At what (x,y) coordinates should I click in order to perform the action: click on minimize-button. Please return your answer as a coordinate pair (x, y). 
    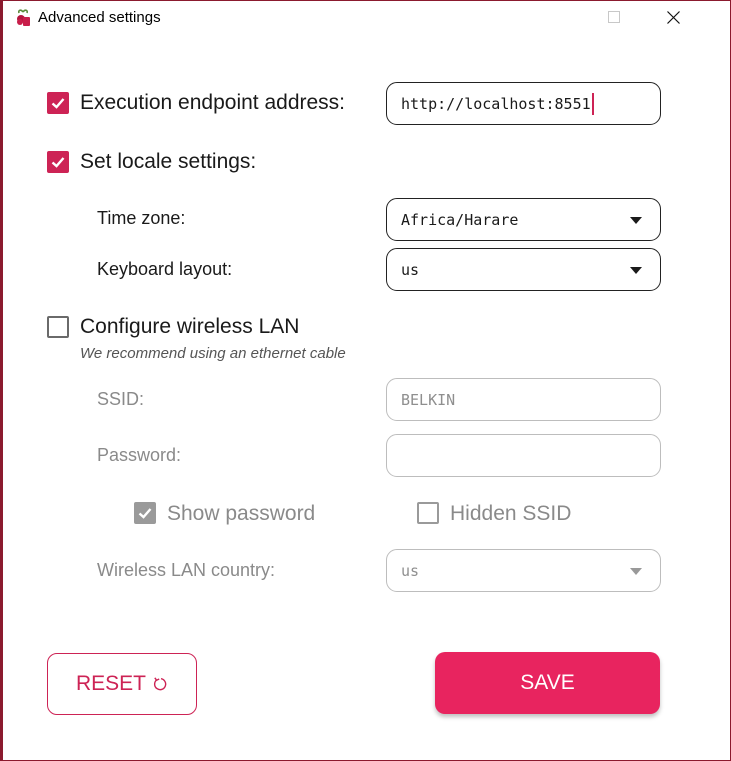
    Looking at the image, I should click on (559, 17).